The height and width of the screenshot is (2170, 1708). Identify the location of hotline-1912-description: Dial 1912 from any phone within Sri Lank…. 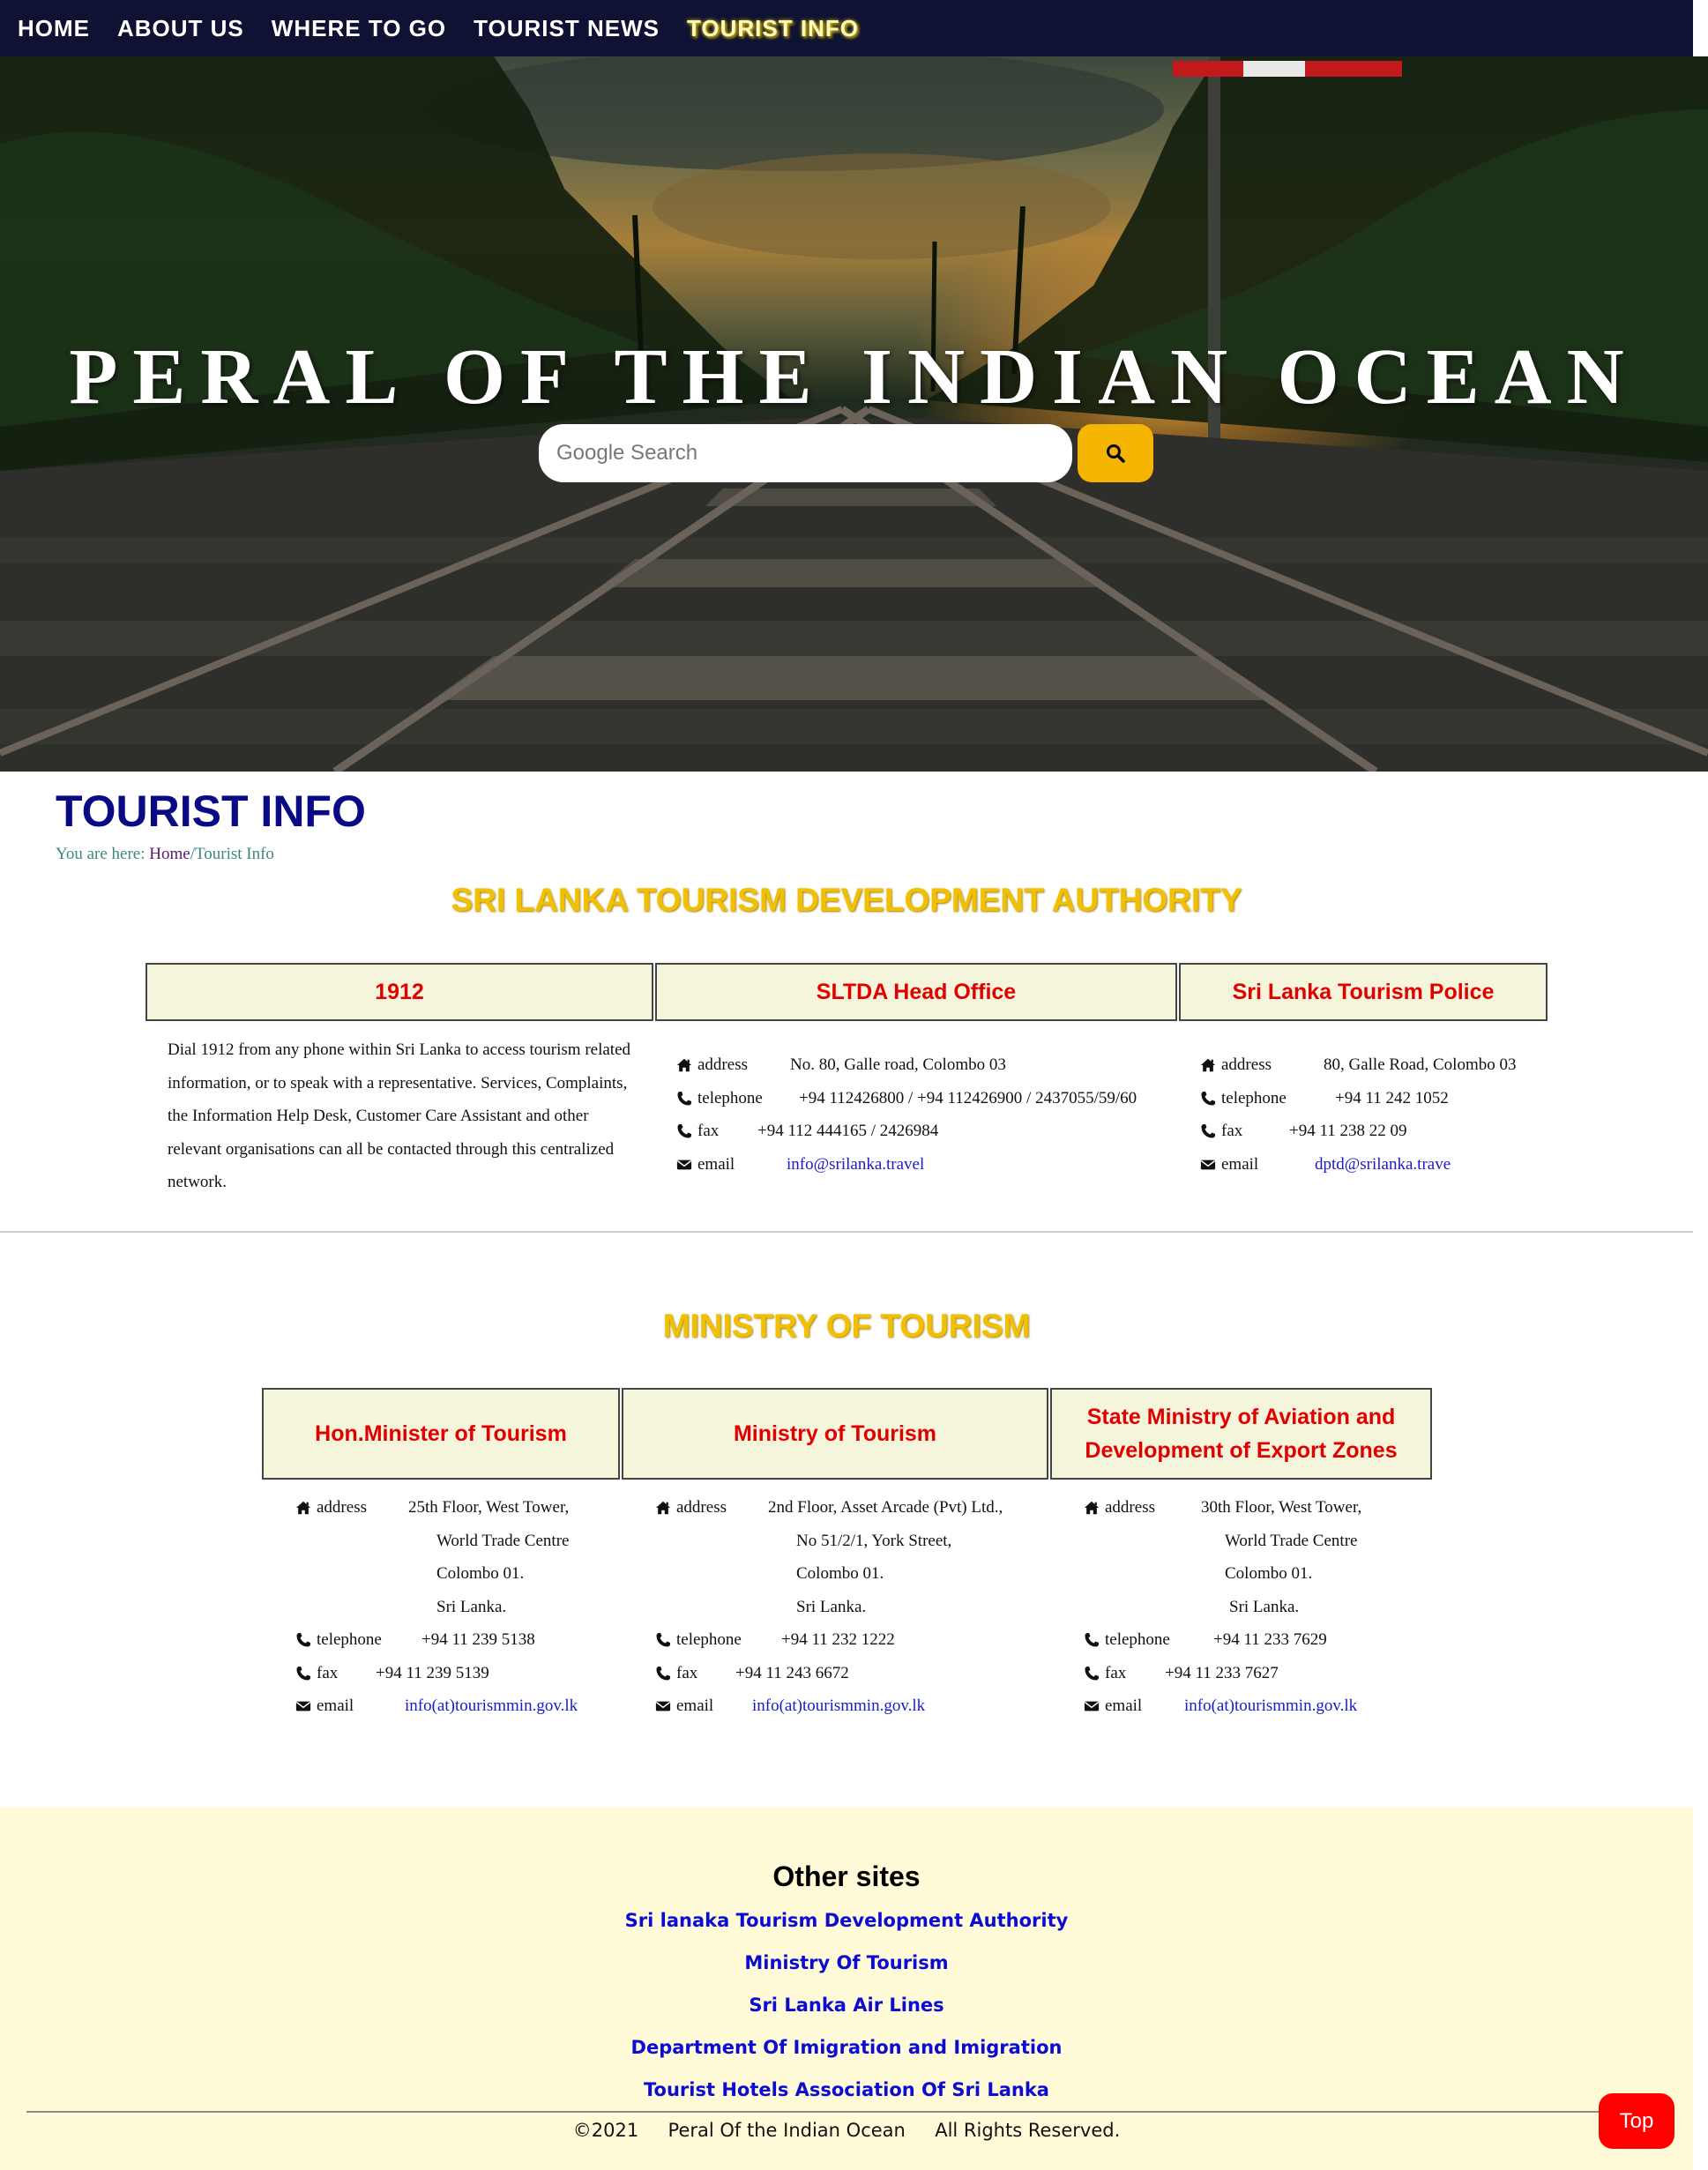
(399, 1116).